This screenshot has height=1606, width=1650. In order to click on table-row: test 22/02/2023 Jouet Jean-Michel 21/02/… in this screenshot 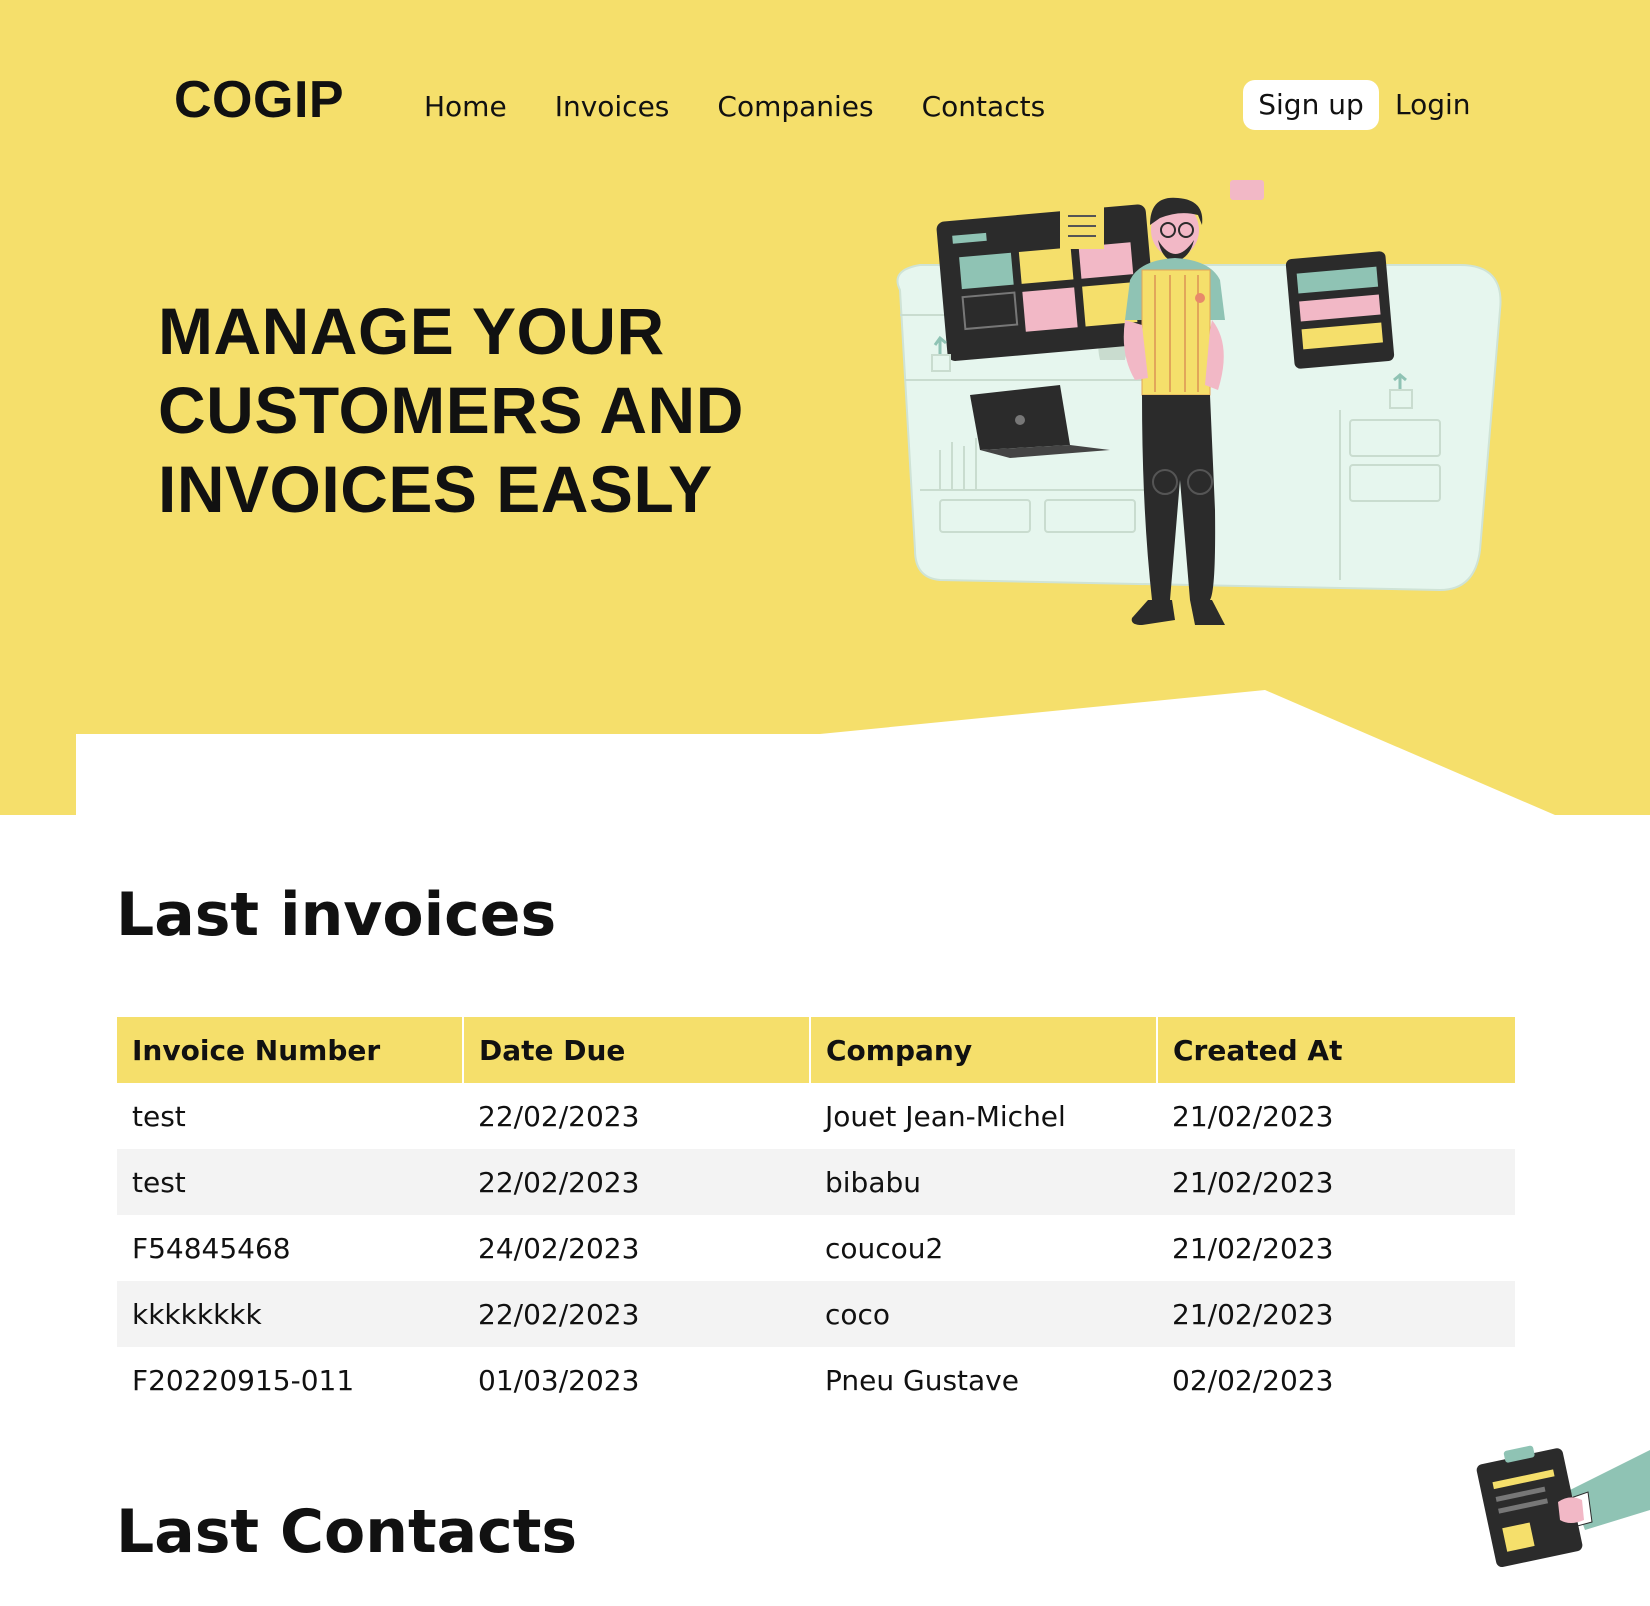, I will do `click(816, 1116)`.